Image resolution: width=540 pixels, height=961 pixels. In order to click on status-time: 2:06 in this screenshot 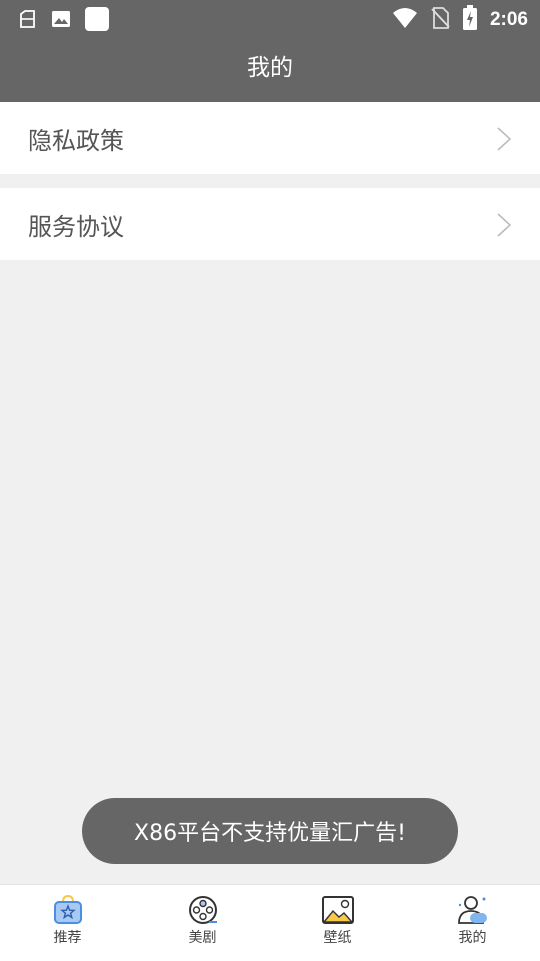, I will do `click(508, 19)`.